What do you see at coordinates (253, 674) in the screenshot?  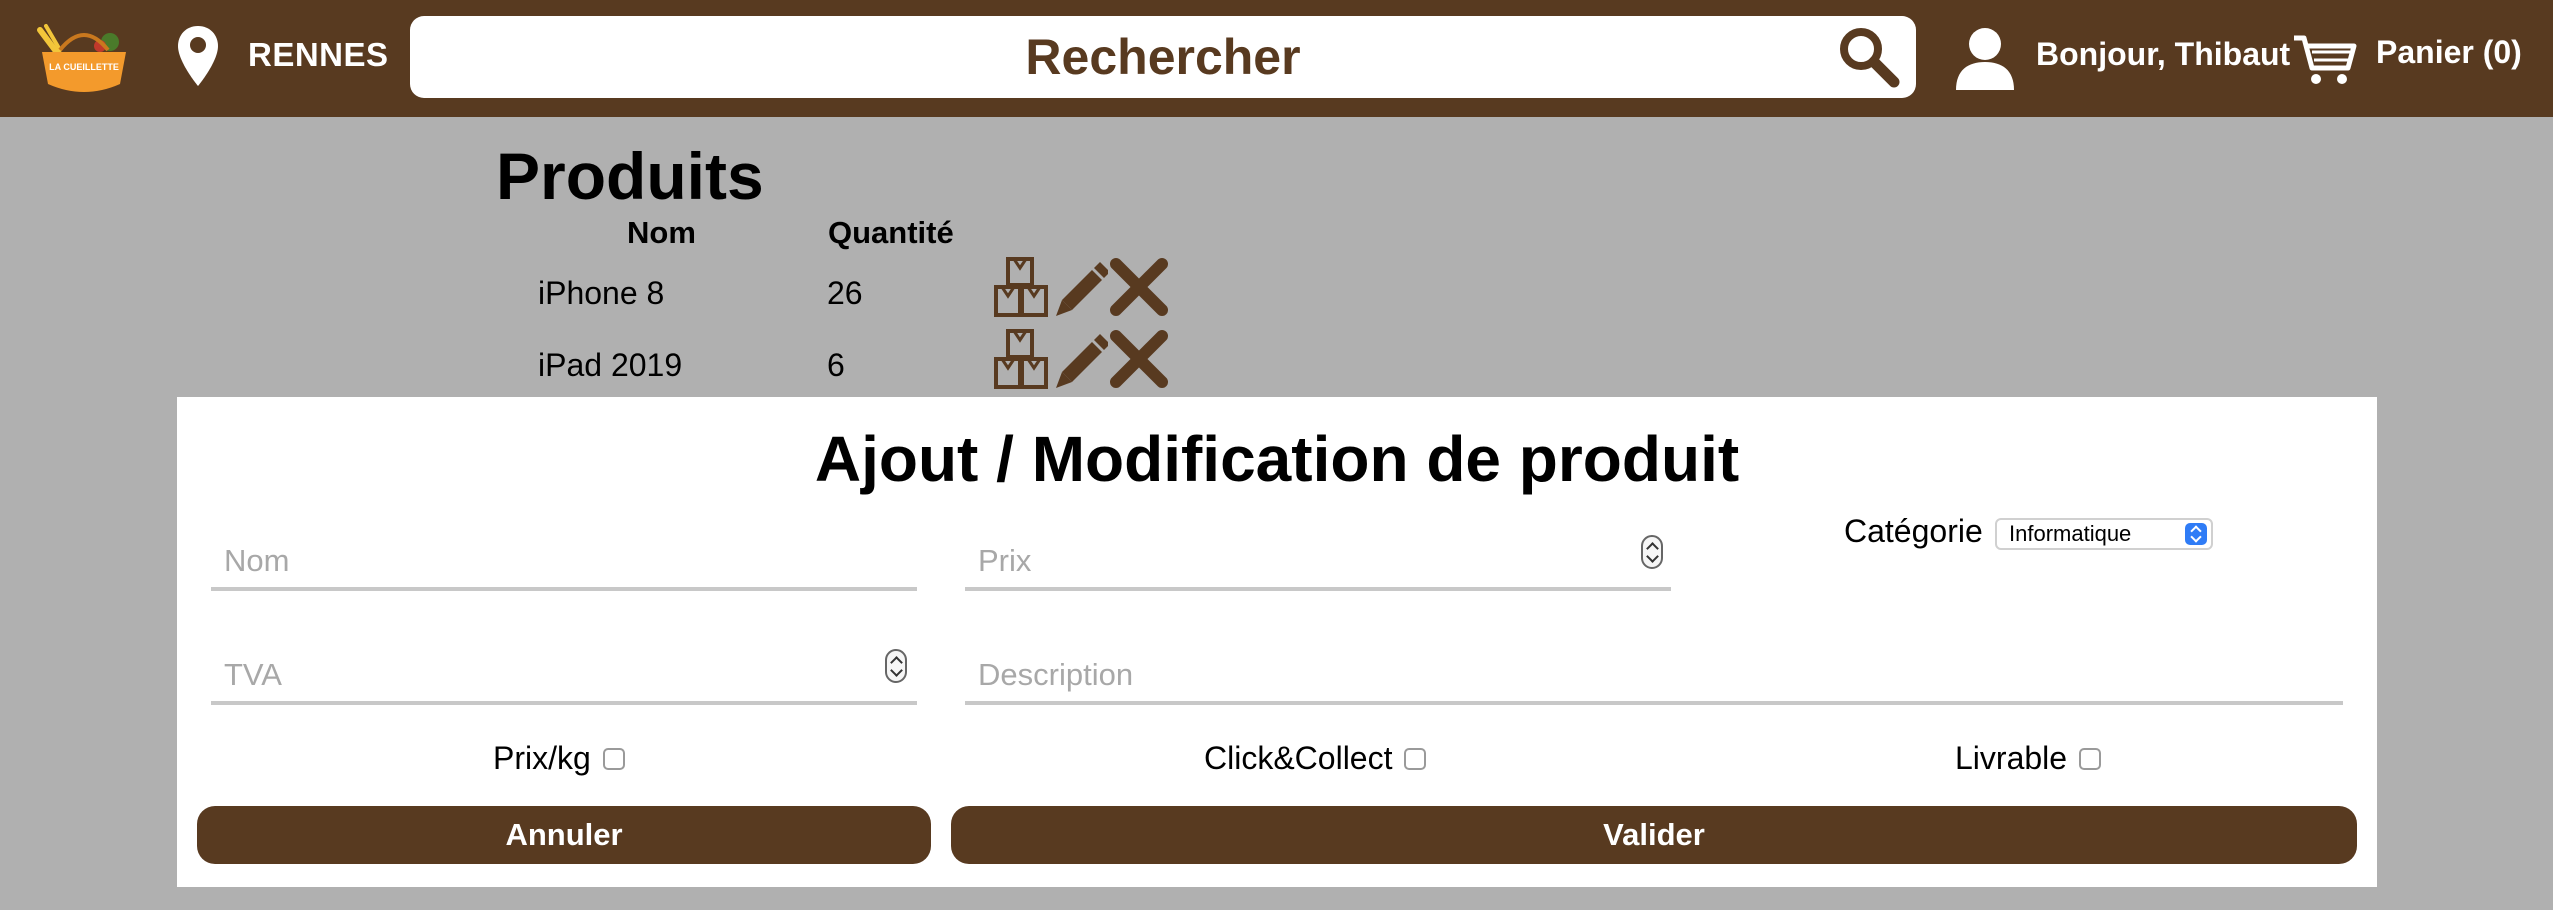 I see `tva-placeholder: TVA` at bounding box center [253, 674].